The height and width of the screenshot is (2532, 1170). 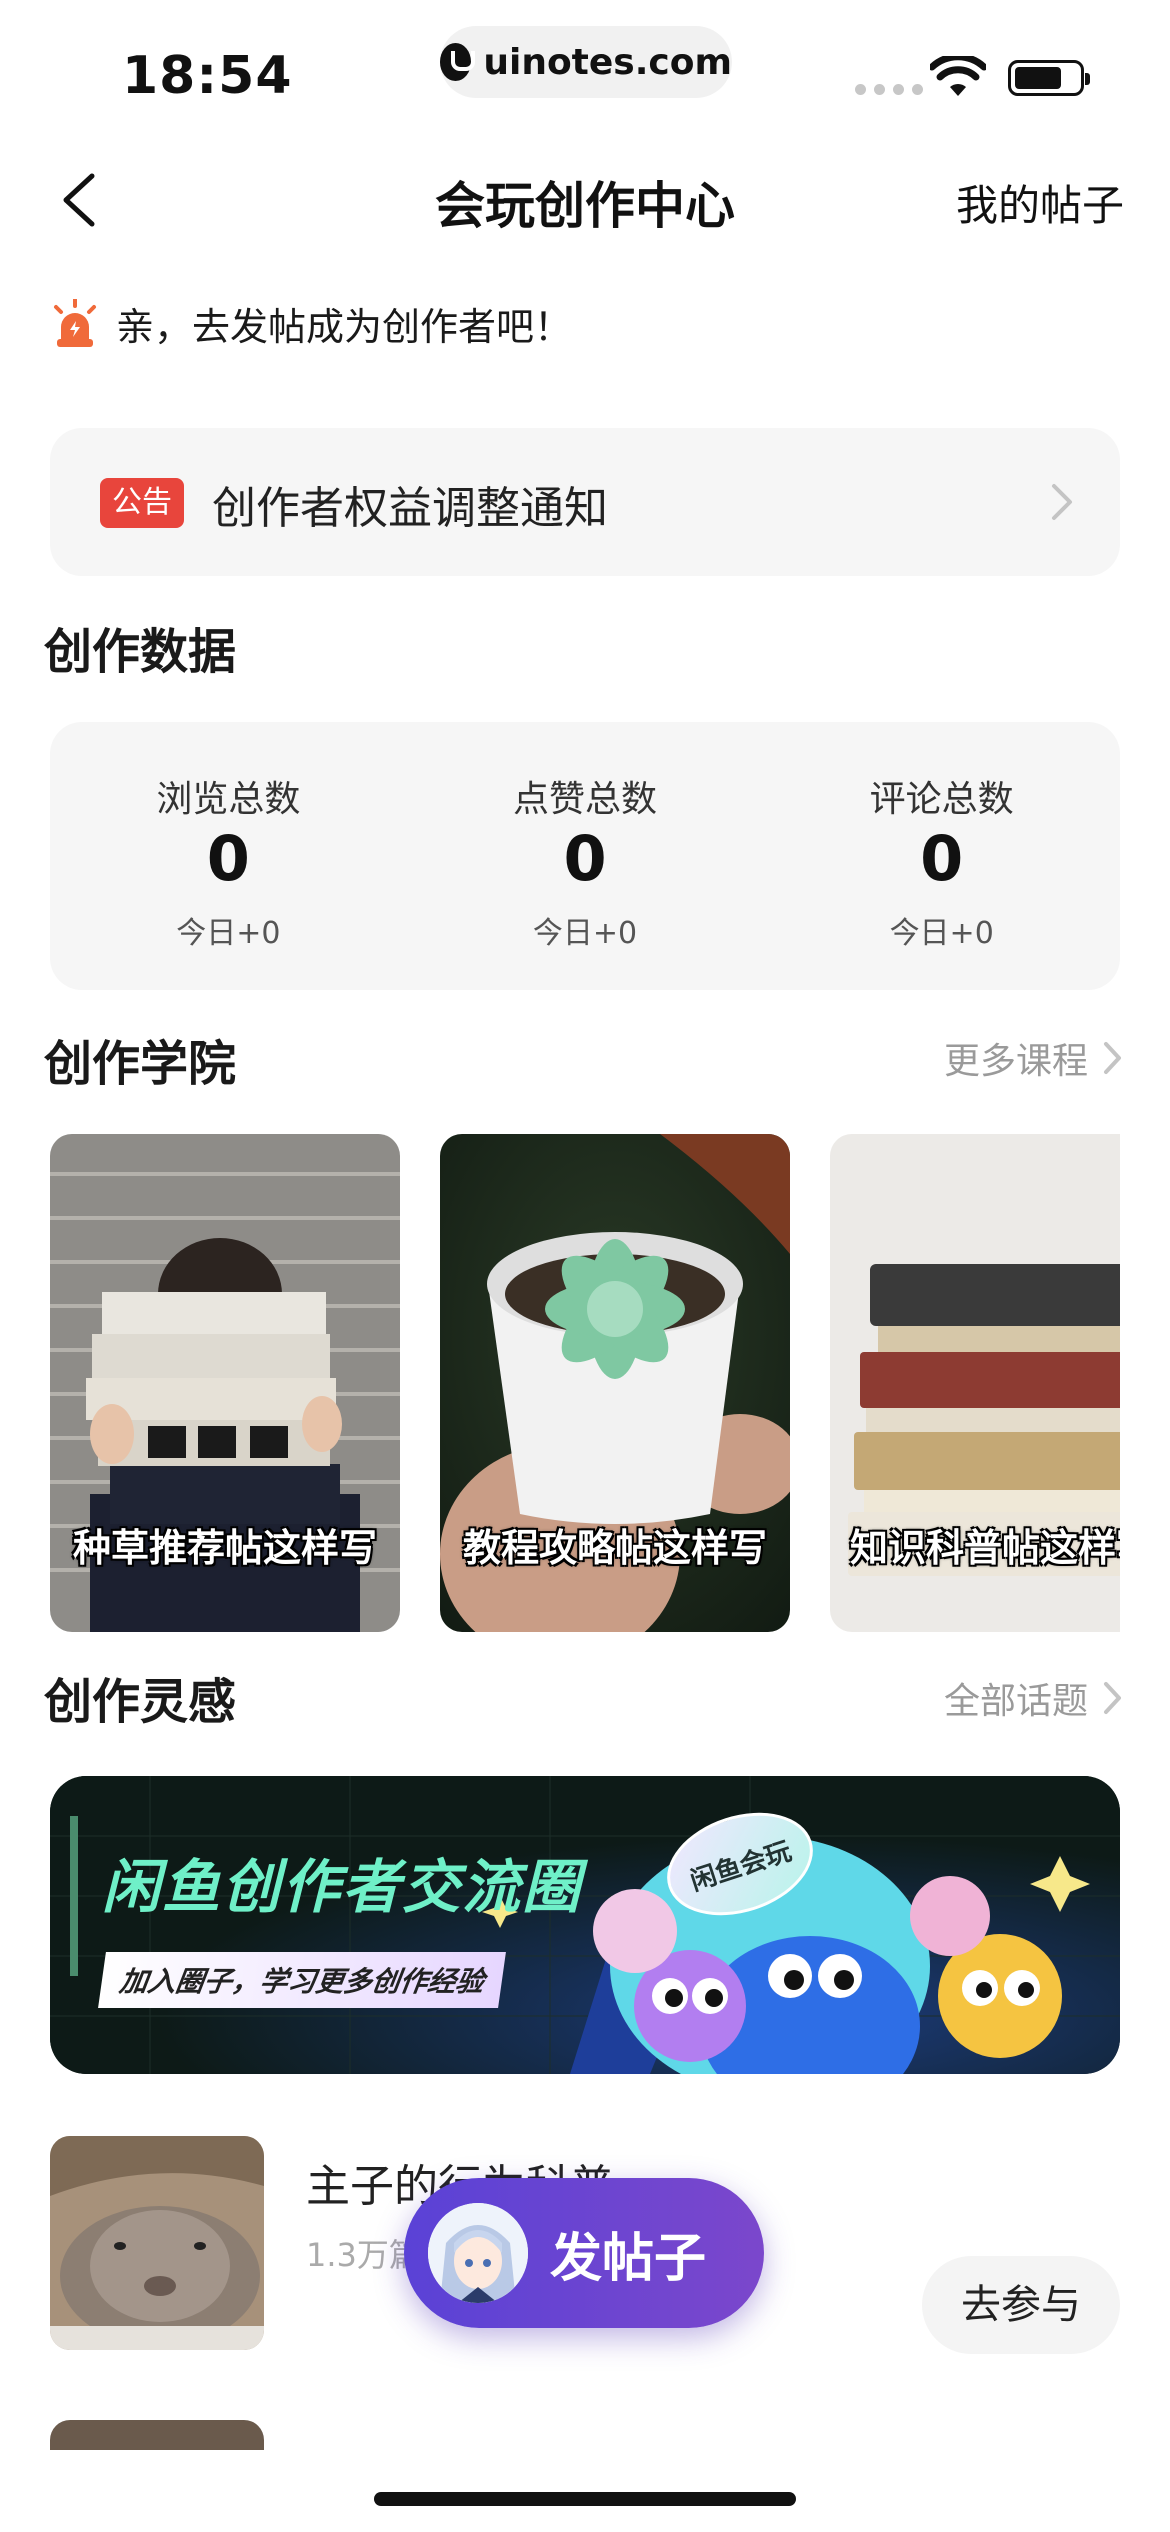 What do you see at coordinates (142, 503) in the screenshot?
I see `notice-badge: 公告` at bounding box center [142, 503].